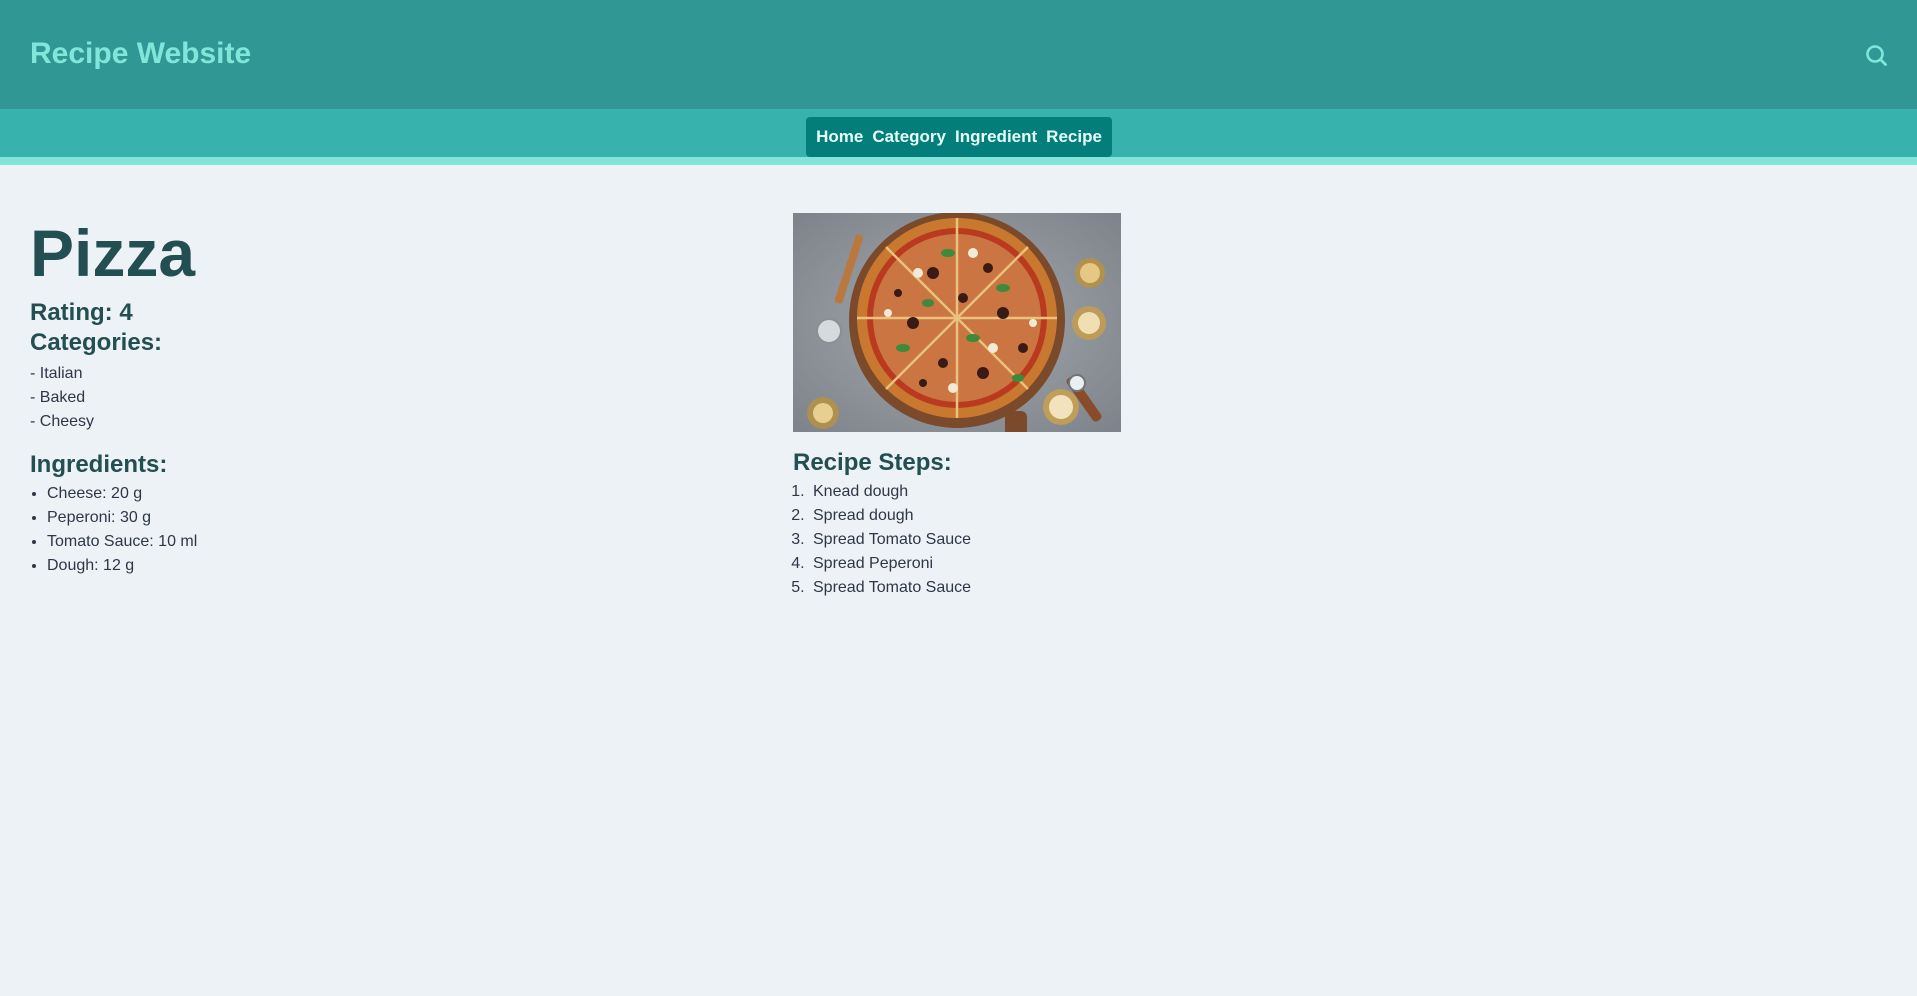 This screenshot has width=1917, height=996. Describe the element at coordinates (81, 312) in the screenshot. I see `recipe-rating: Rating: 4` at that location.